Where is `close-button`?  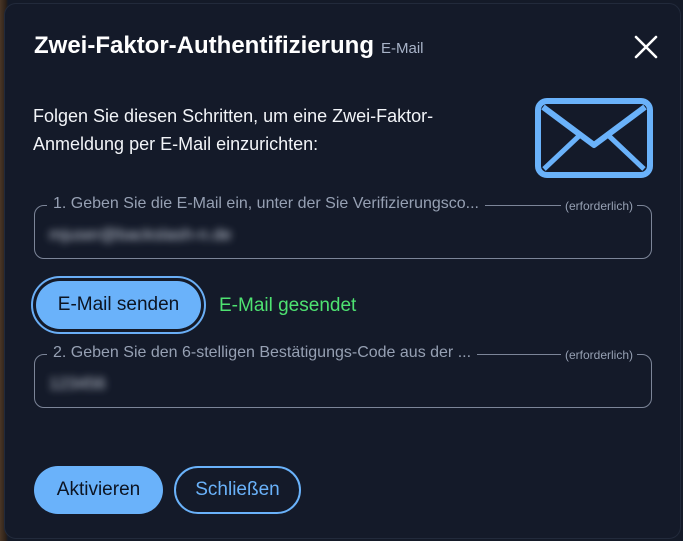 close-button is located at coordinates (646, 47).